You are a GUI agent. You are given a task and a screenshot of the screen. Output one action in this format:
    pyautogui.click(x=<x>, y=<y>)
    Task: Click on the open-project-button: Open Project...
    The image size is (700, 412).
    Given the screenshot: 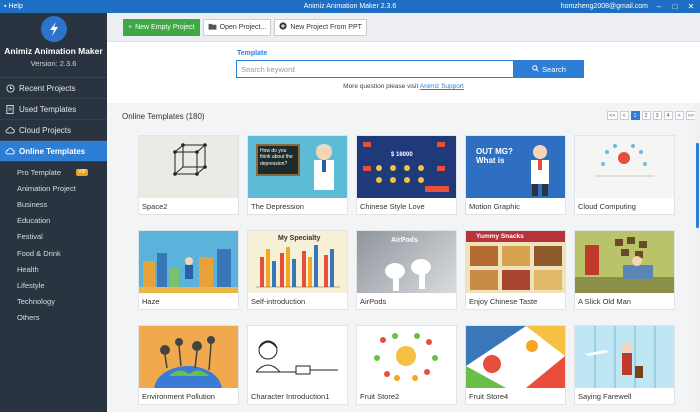 What is the action you would take?
    pyautogui.click(x=237, y=27)
    